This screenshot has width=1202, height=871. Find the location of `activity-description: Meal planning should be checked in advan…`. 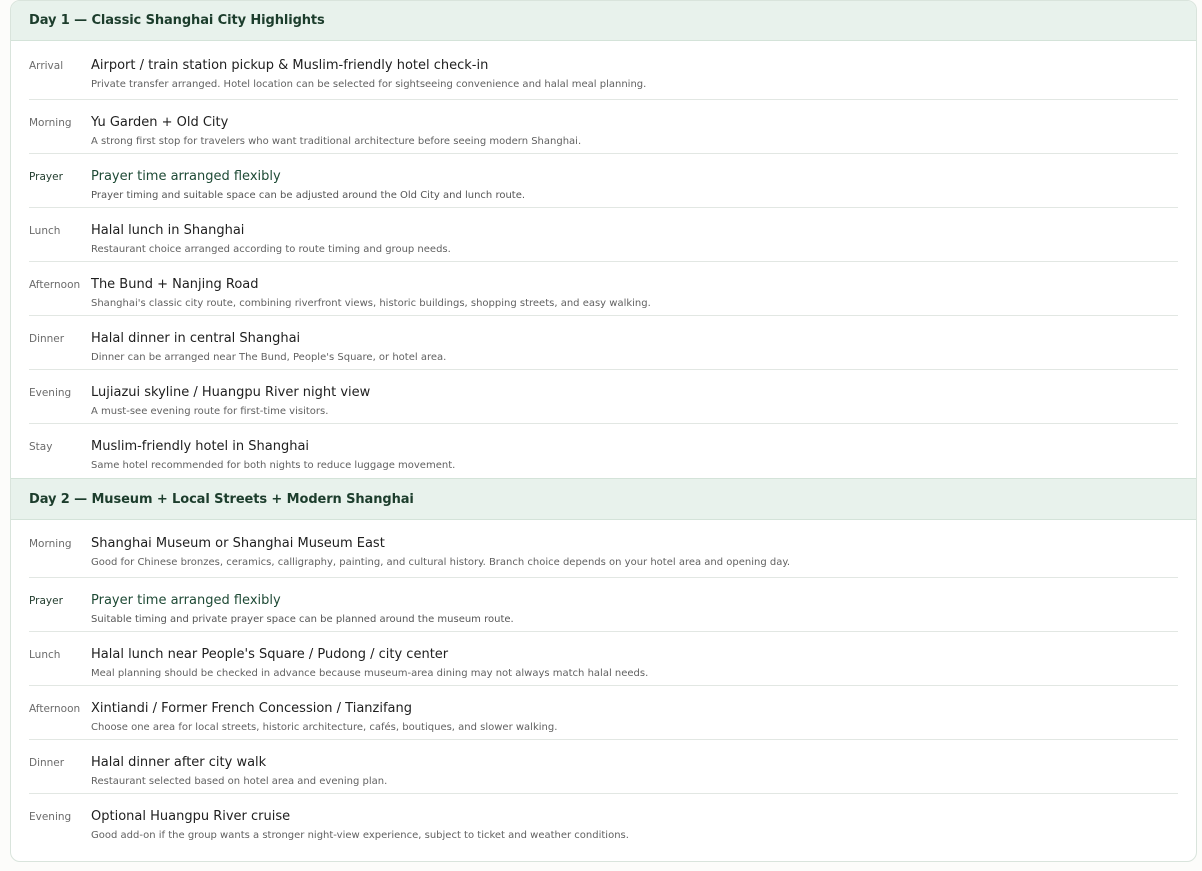

activity-description: Meal planning should be checked in advan… is located at coordinates (370, 673).